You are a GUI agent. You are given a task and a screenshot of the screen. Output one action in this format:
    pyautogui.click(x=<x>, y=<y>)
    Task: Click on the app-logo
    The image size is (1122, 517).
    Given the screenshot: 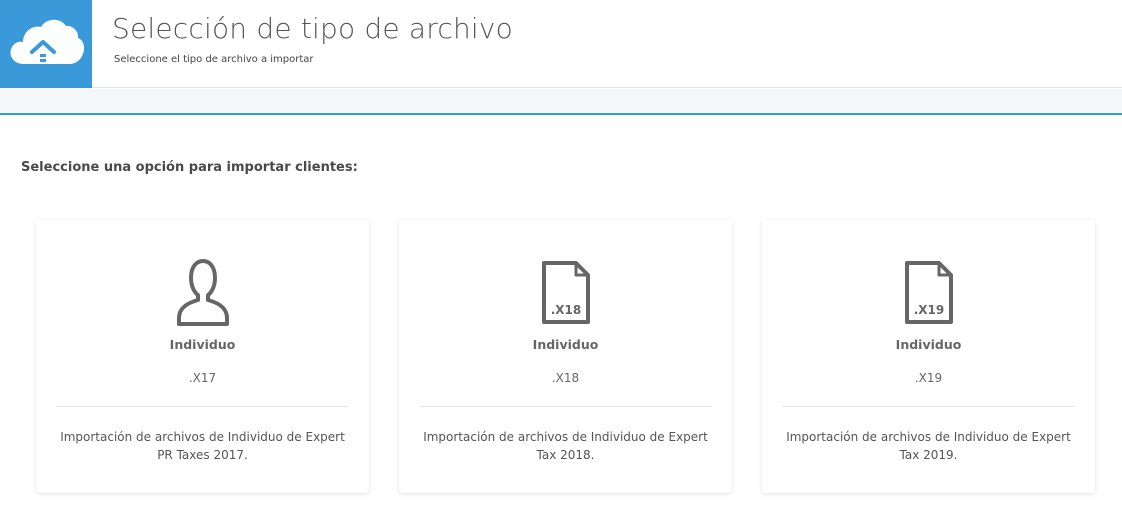 What is the action you would take?
    pyautogui.click(x=46, y=44)
    